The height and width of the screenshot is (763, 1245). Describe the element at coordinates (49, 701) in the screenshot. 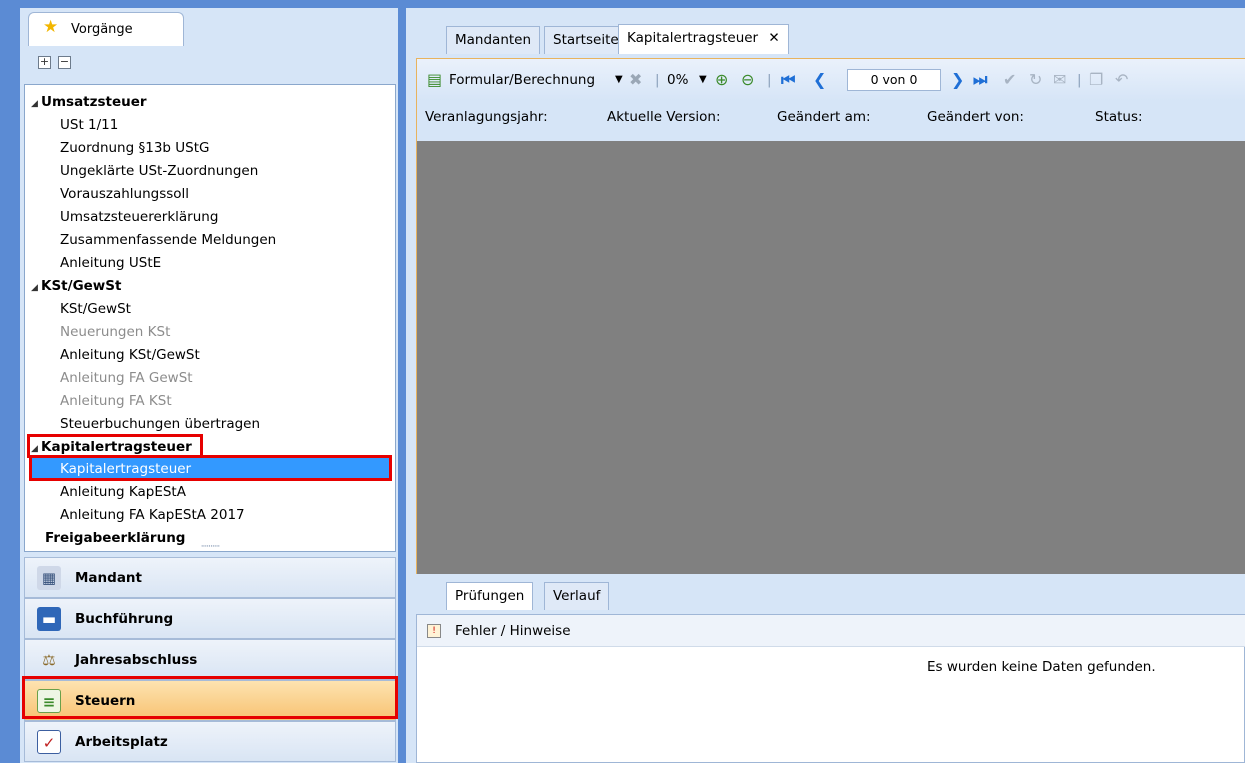

I see `tax-form-icon: ≡` at that location.